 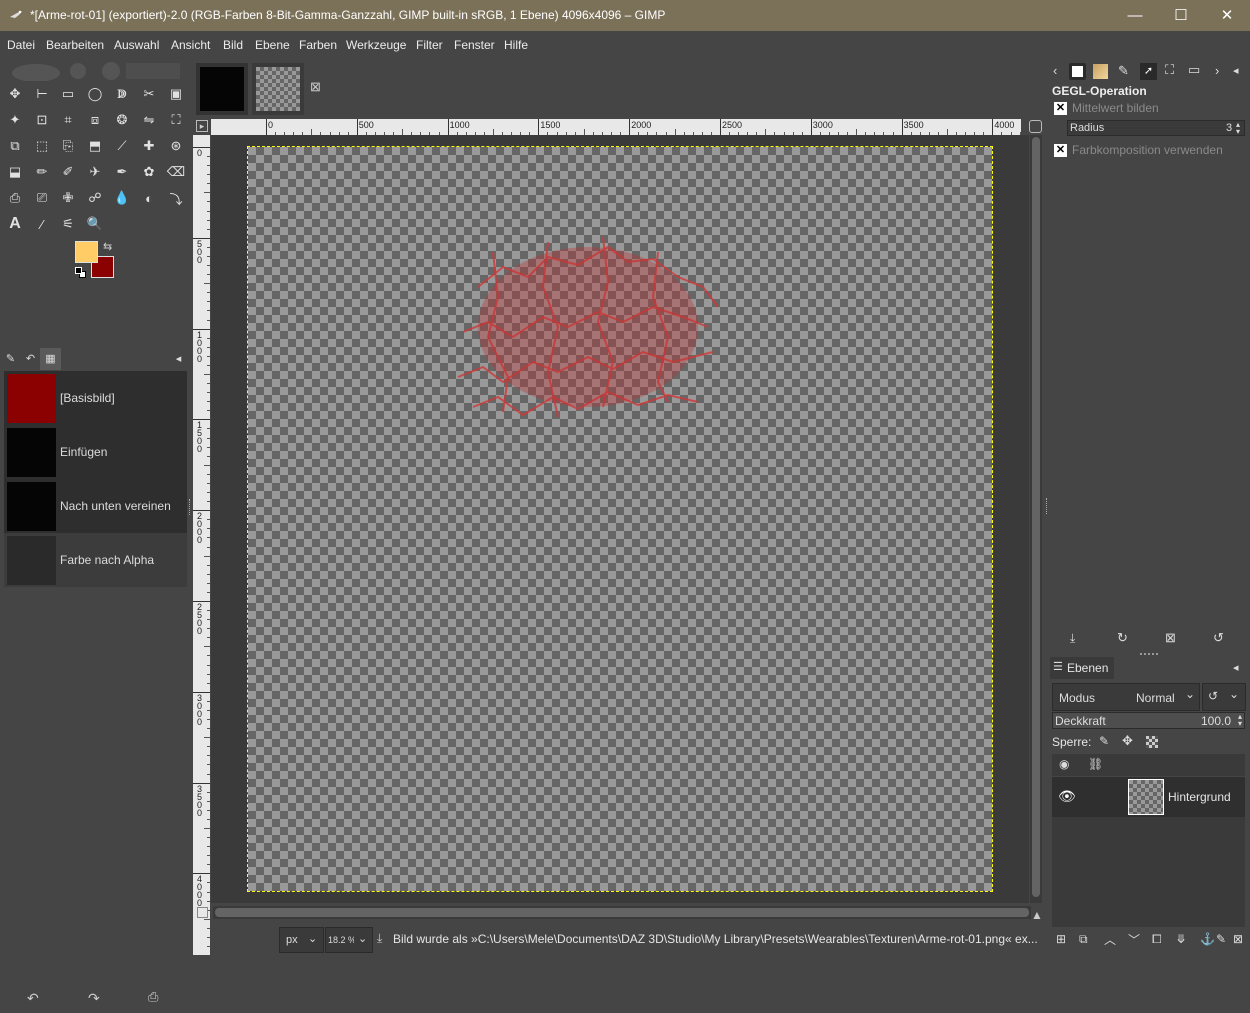 I want to click on paintbrush-icon: ✏, so click(x=42, y=172).